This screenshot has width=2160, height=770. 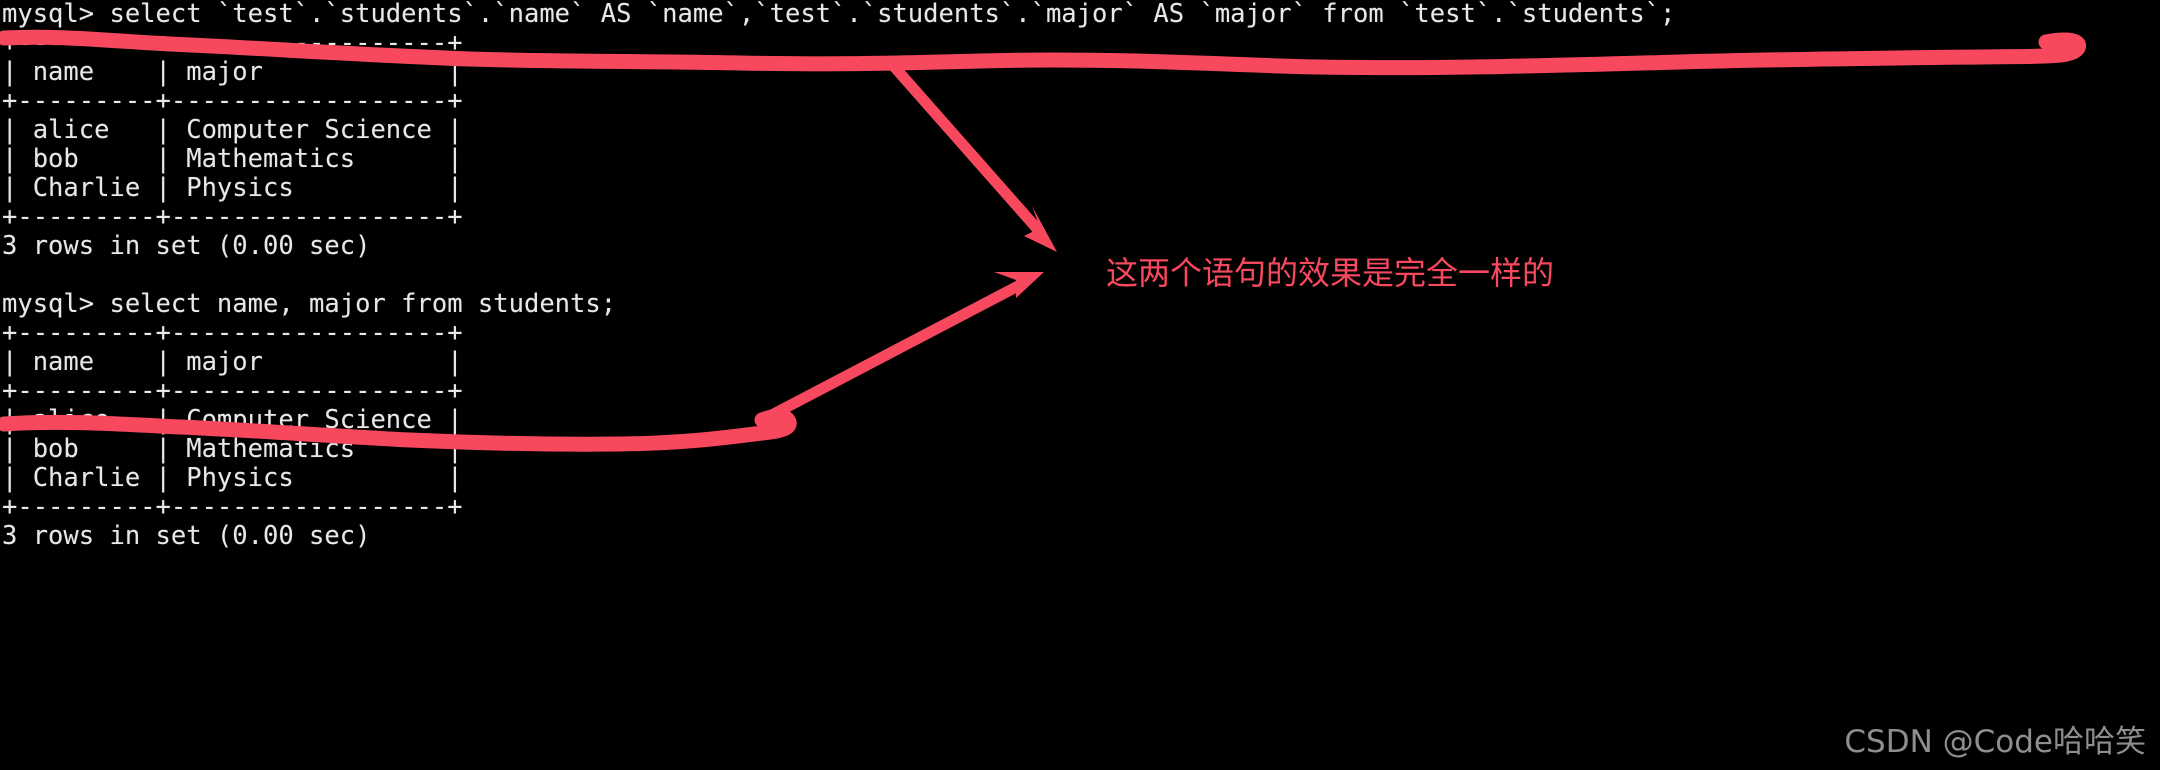 What do you see at coordinates (309, 304) in the screenshot?
I see `terminal-line-query-two: mysql> select name, major from students;` at bounding box center [309, 304].